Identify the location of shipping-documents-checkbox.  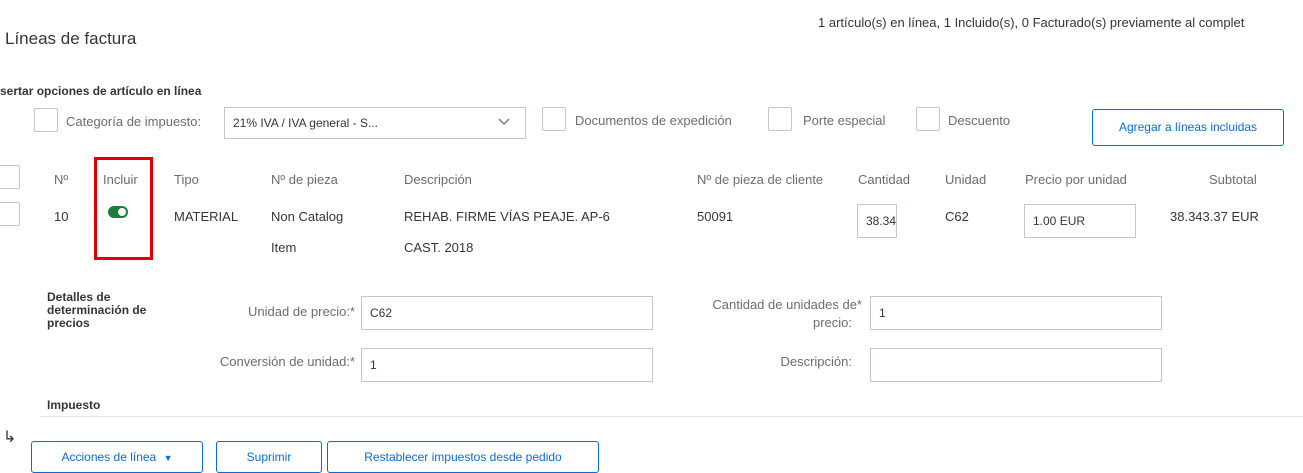
(554, 119).